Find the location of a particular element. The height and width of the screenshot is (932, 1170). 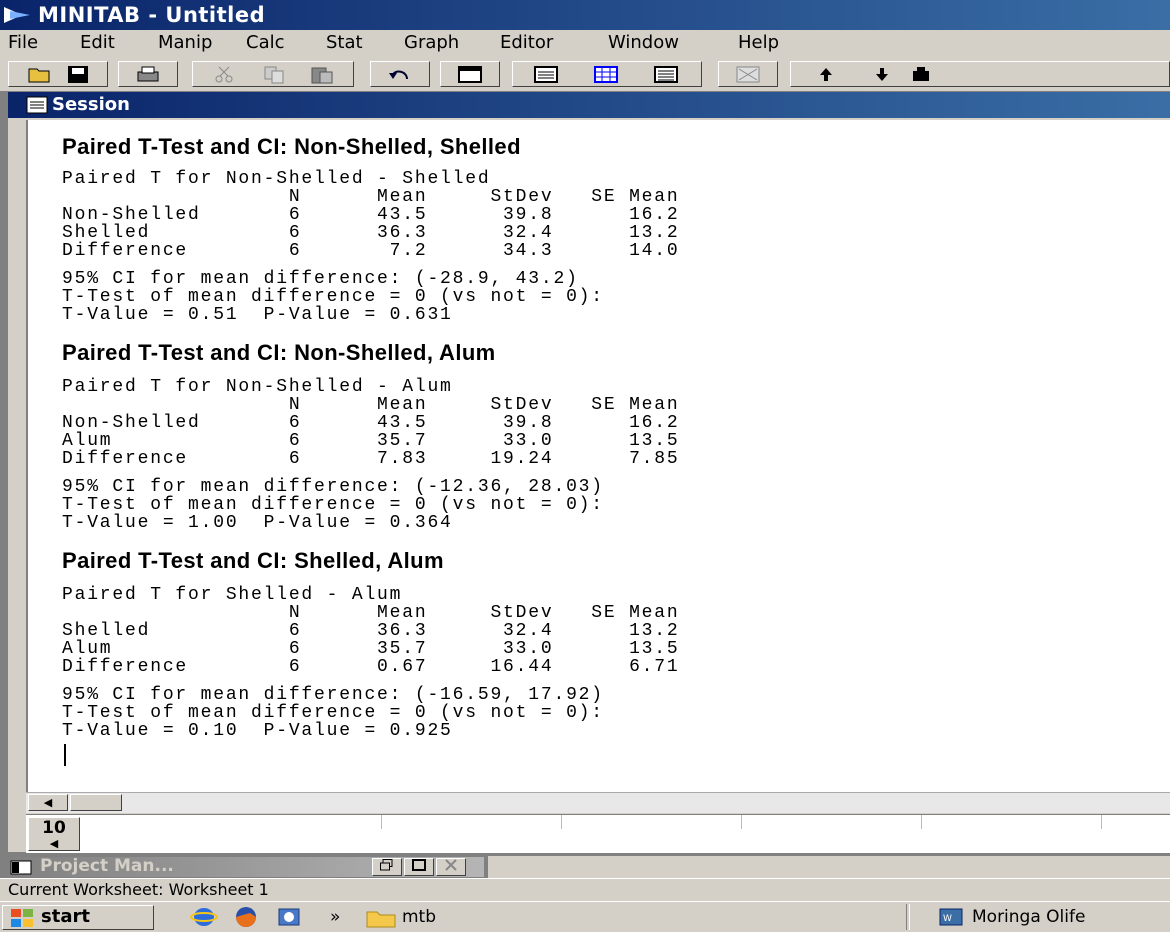

history-group is located at coordinates (748, 74).